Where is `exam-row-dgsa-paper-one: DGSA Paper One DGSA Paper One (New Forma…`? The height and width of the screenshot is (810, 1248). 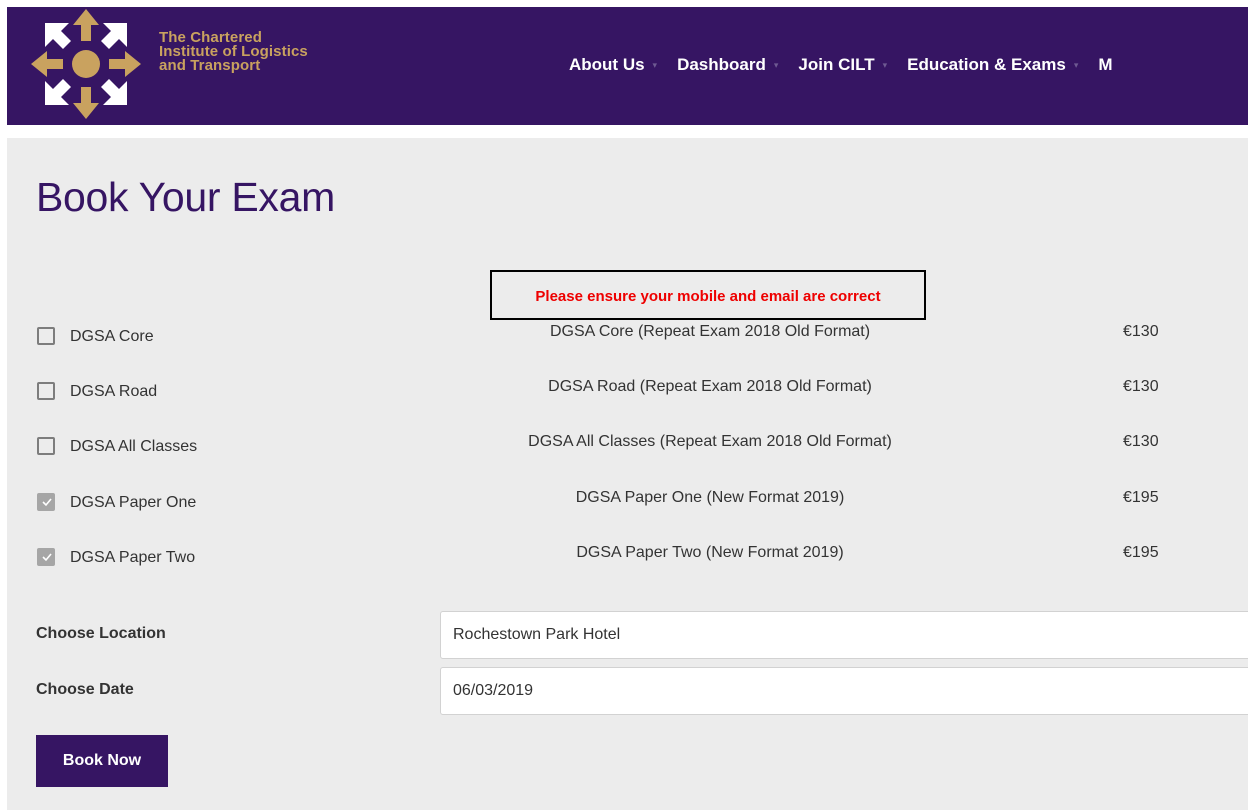 exam-row-dgsa-paper-one: DGSA Paper One DGSA Paper One (New Forma… is located at coordinates (627, 507).